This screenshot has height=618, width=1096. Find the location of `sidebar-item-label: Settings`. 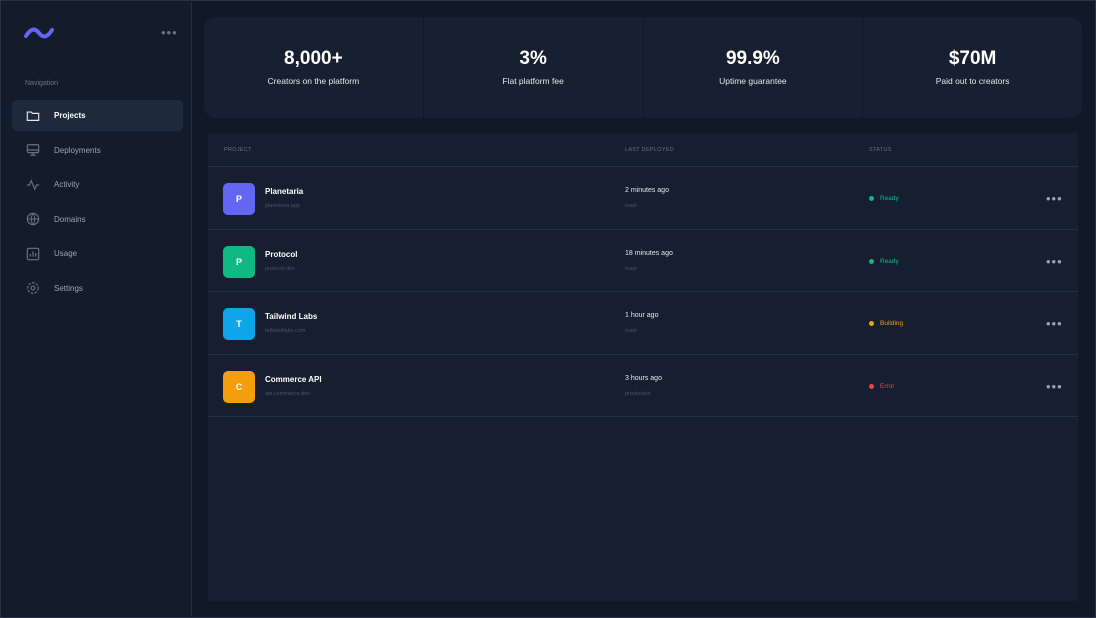

sidebar-item-label: Settings is located at coordinates (68, 288).